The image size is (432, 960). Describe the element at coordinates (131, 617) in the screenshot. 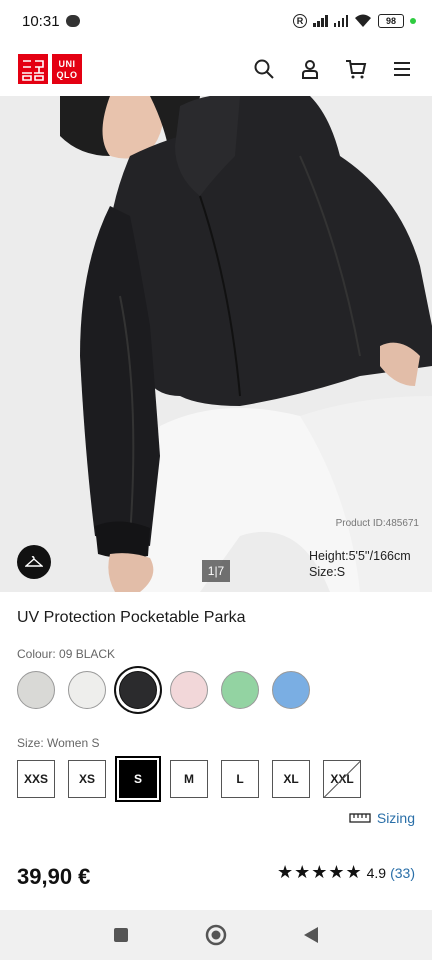

I see `product-title: UV Protection Pocketable Parka` at that location.